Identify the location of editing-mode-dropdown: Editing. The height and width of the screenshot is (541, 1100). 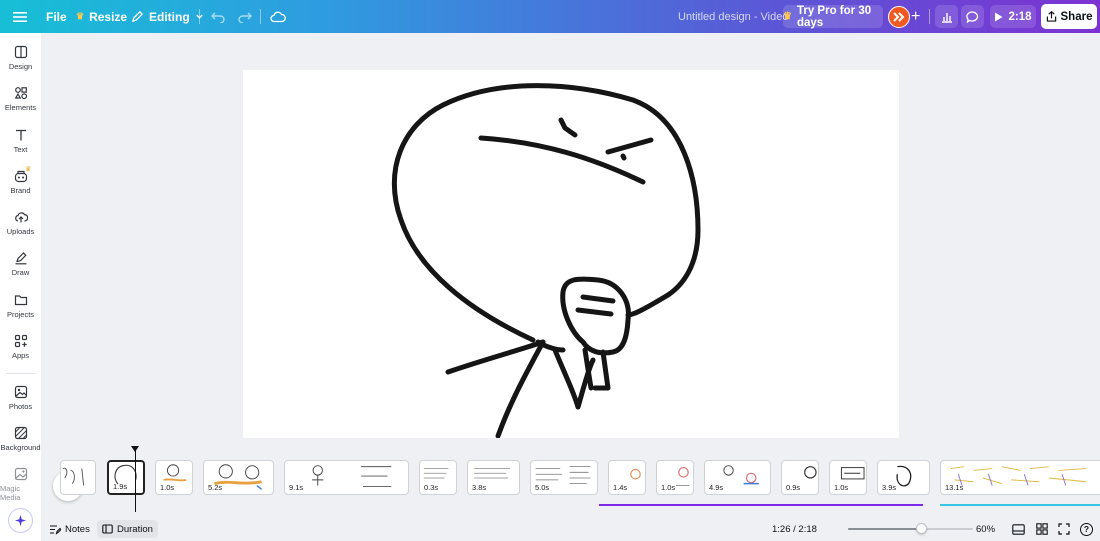
(167, 16).